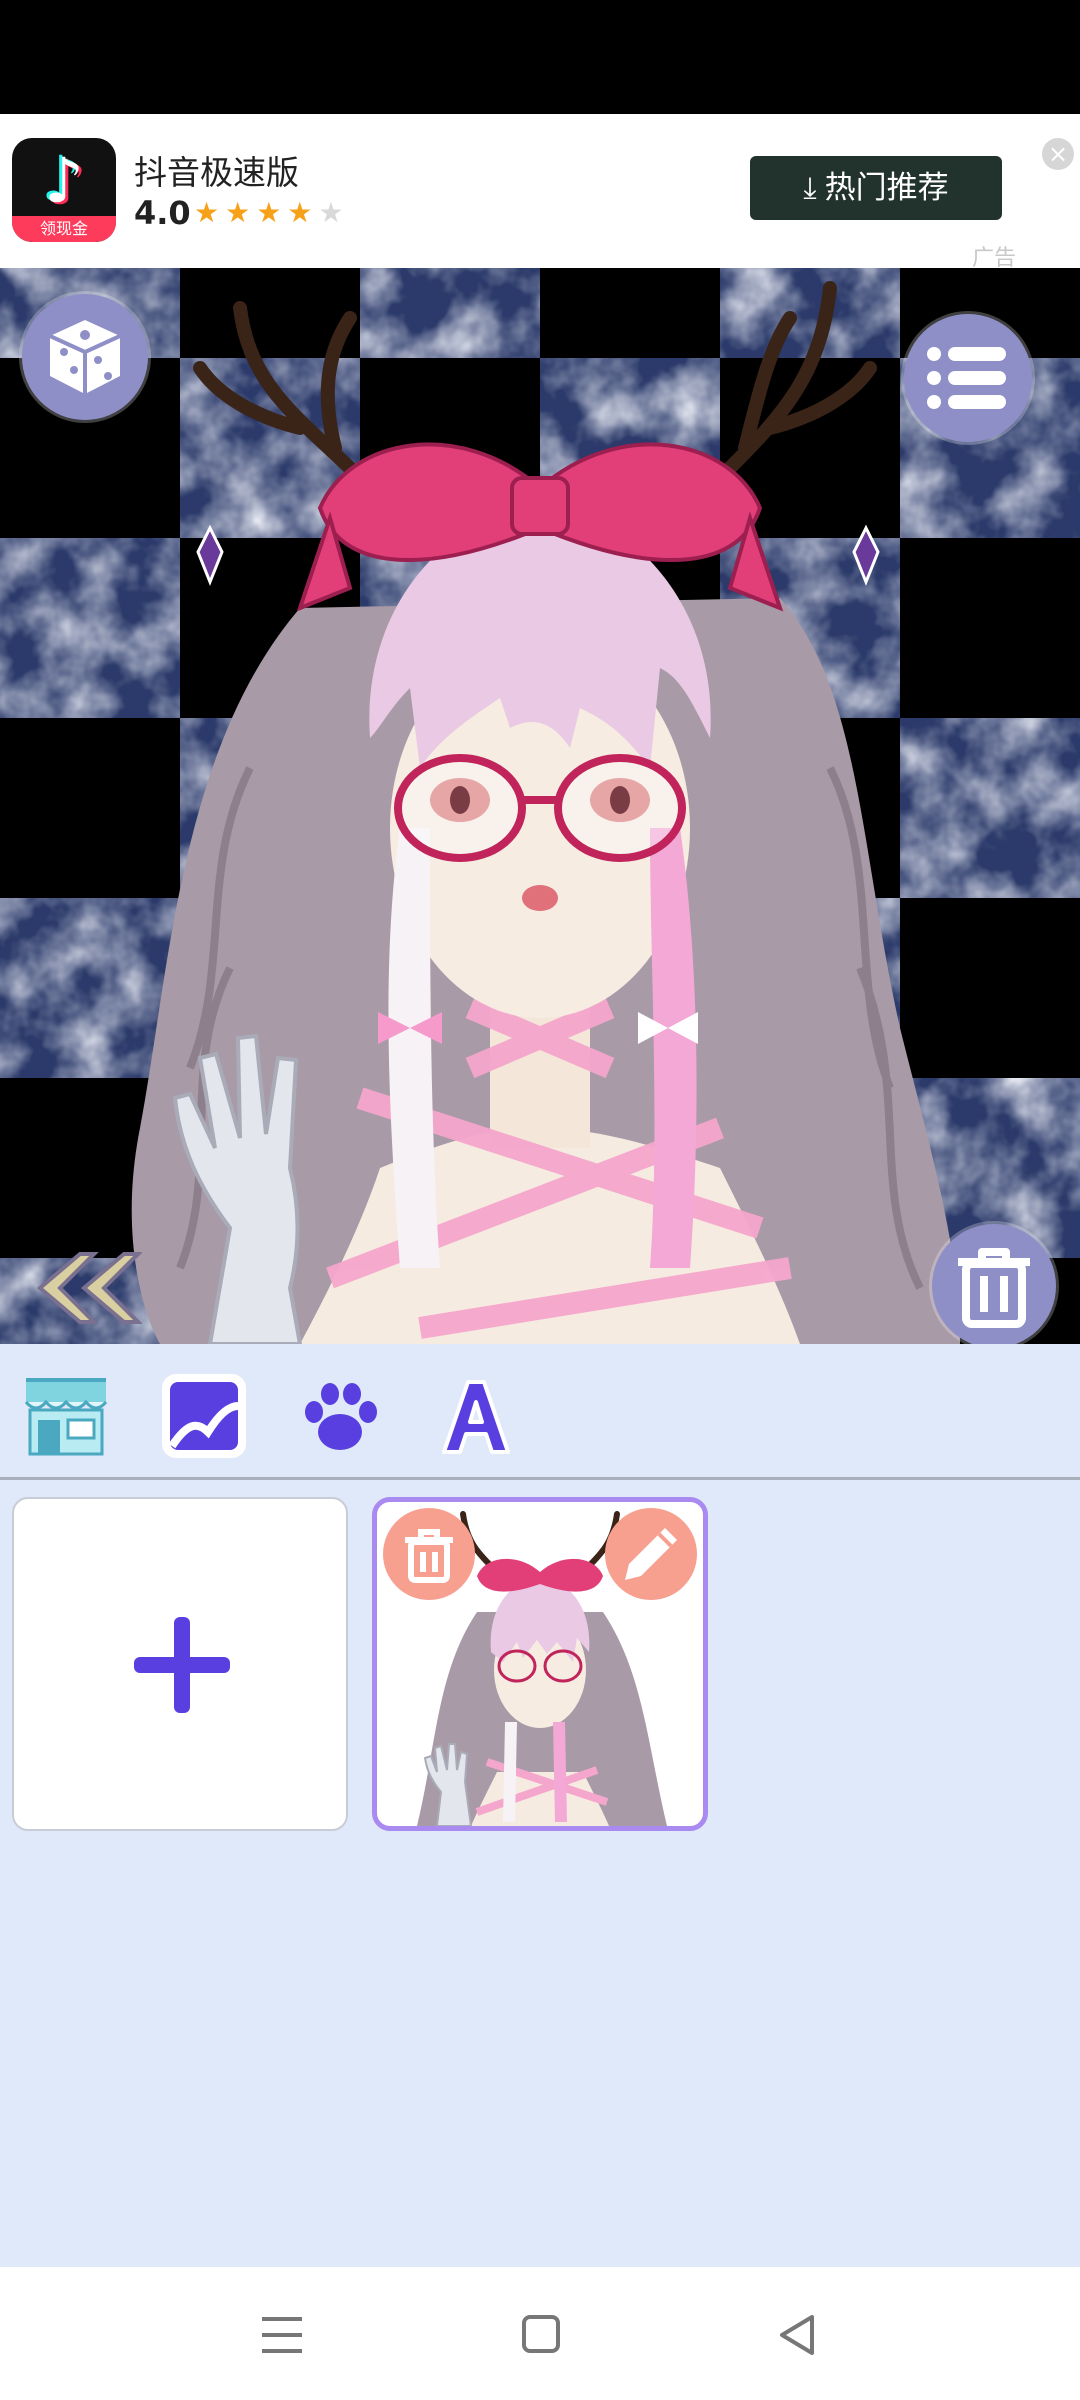  What do you see at coordinates (540, 57) in the screenshot?
I see `status-bar` at bounding box center [540, 57].